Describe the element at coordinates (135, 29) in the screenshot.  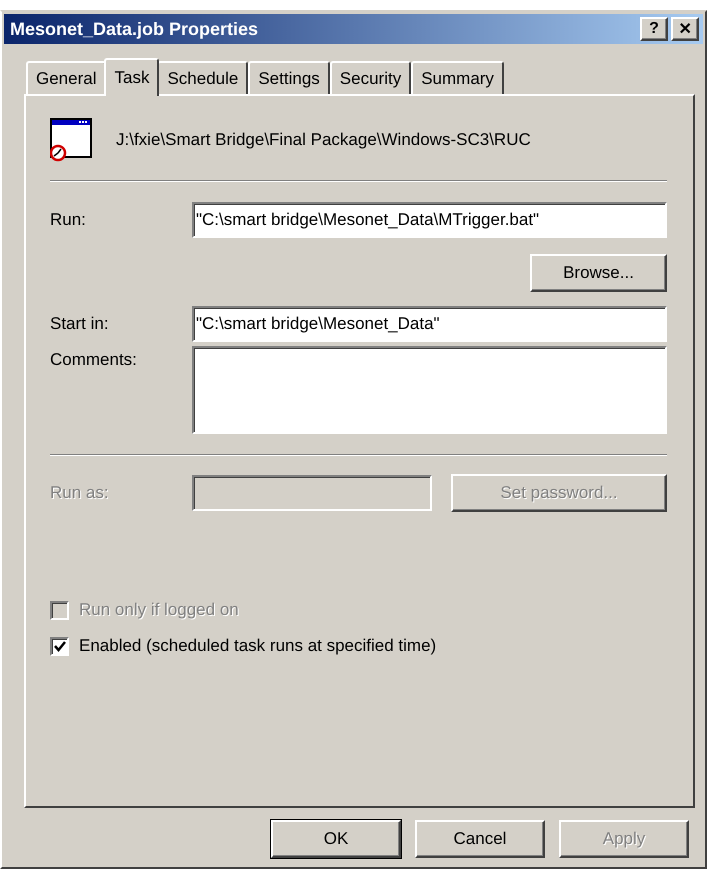
I see `window-title: Mesonet_Data.job Properties` at that location.